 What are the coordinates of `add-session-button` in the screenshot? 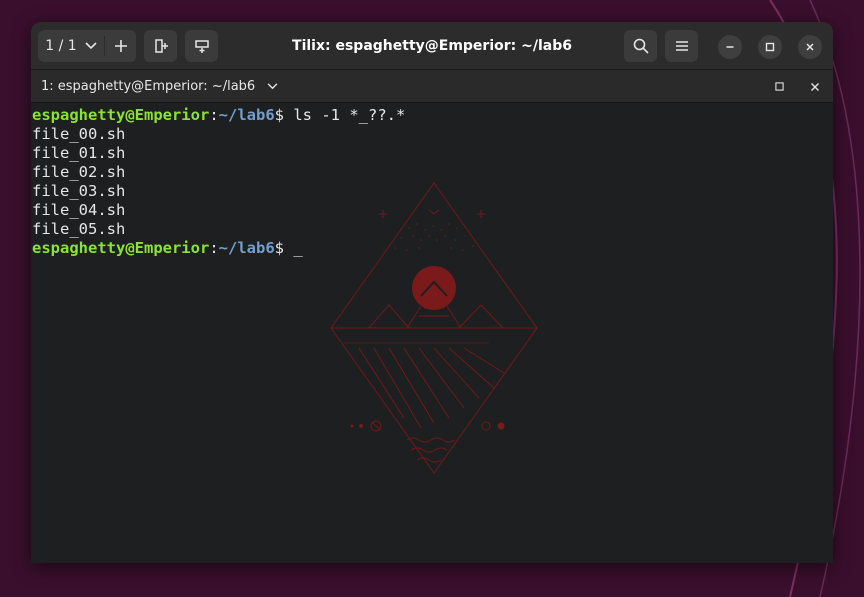 It's located at (120, 46).